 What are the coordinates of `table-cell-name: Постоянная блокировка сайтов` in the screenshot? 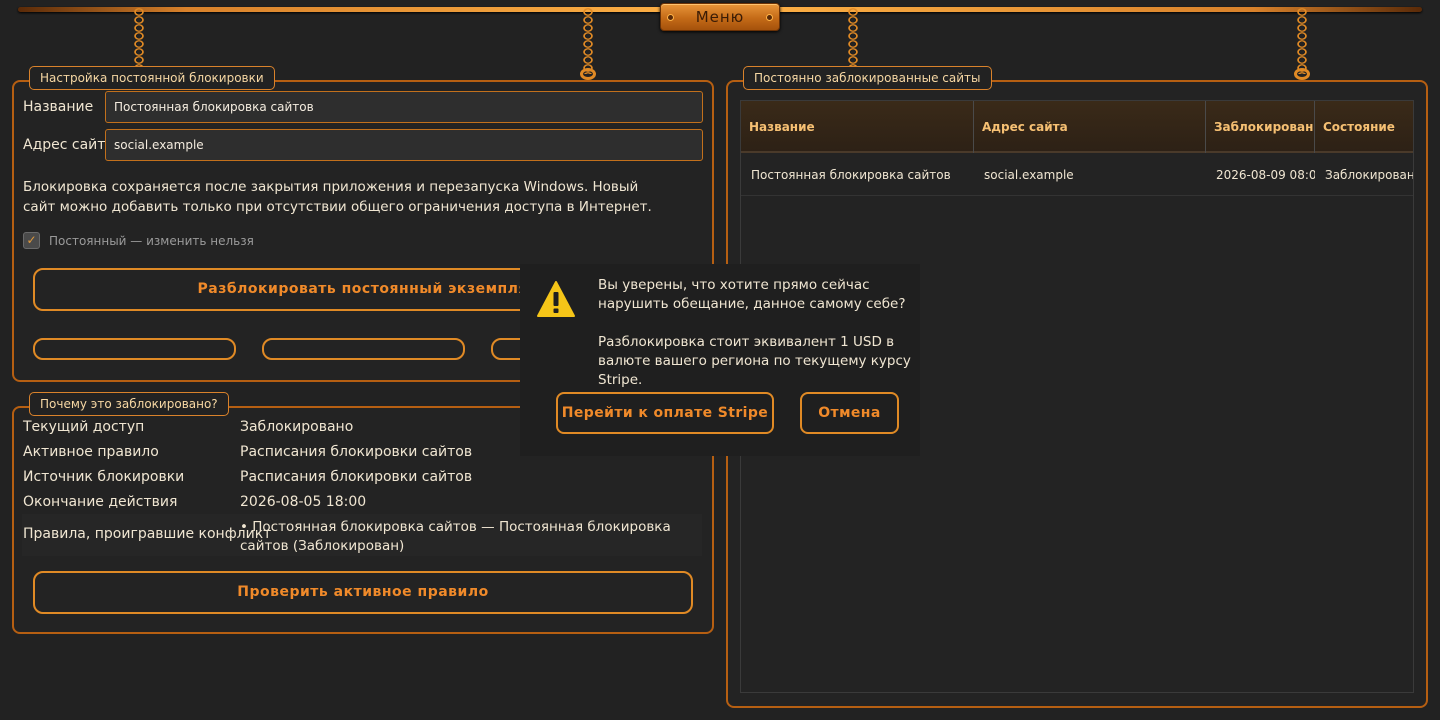 It's located at (857, 175).